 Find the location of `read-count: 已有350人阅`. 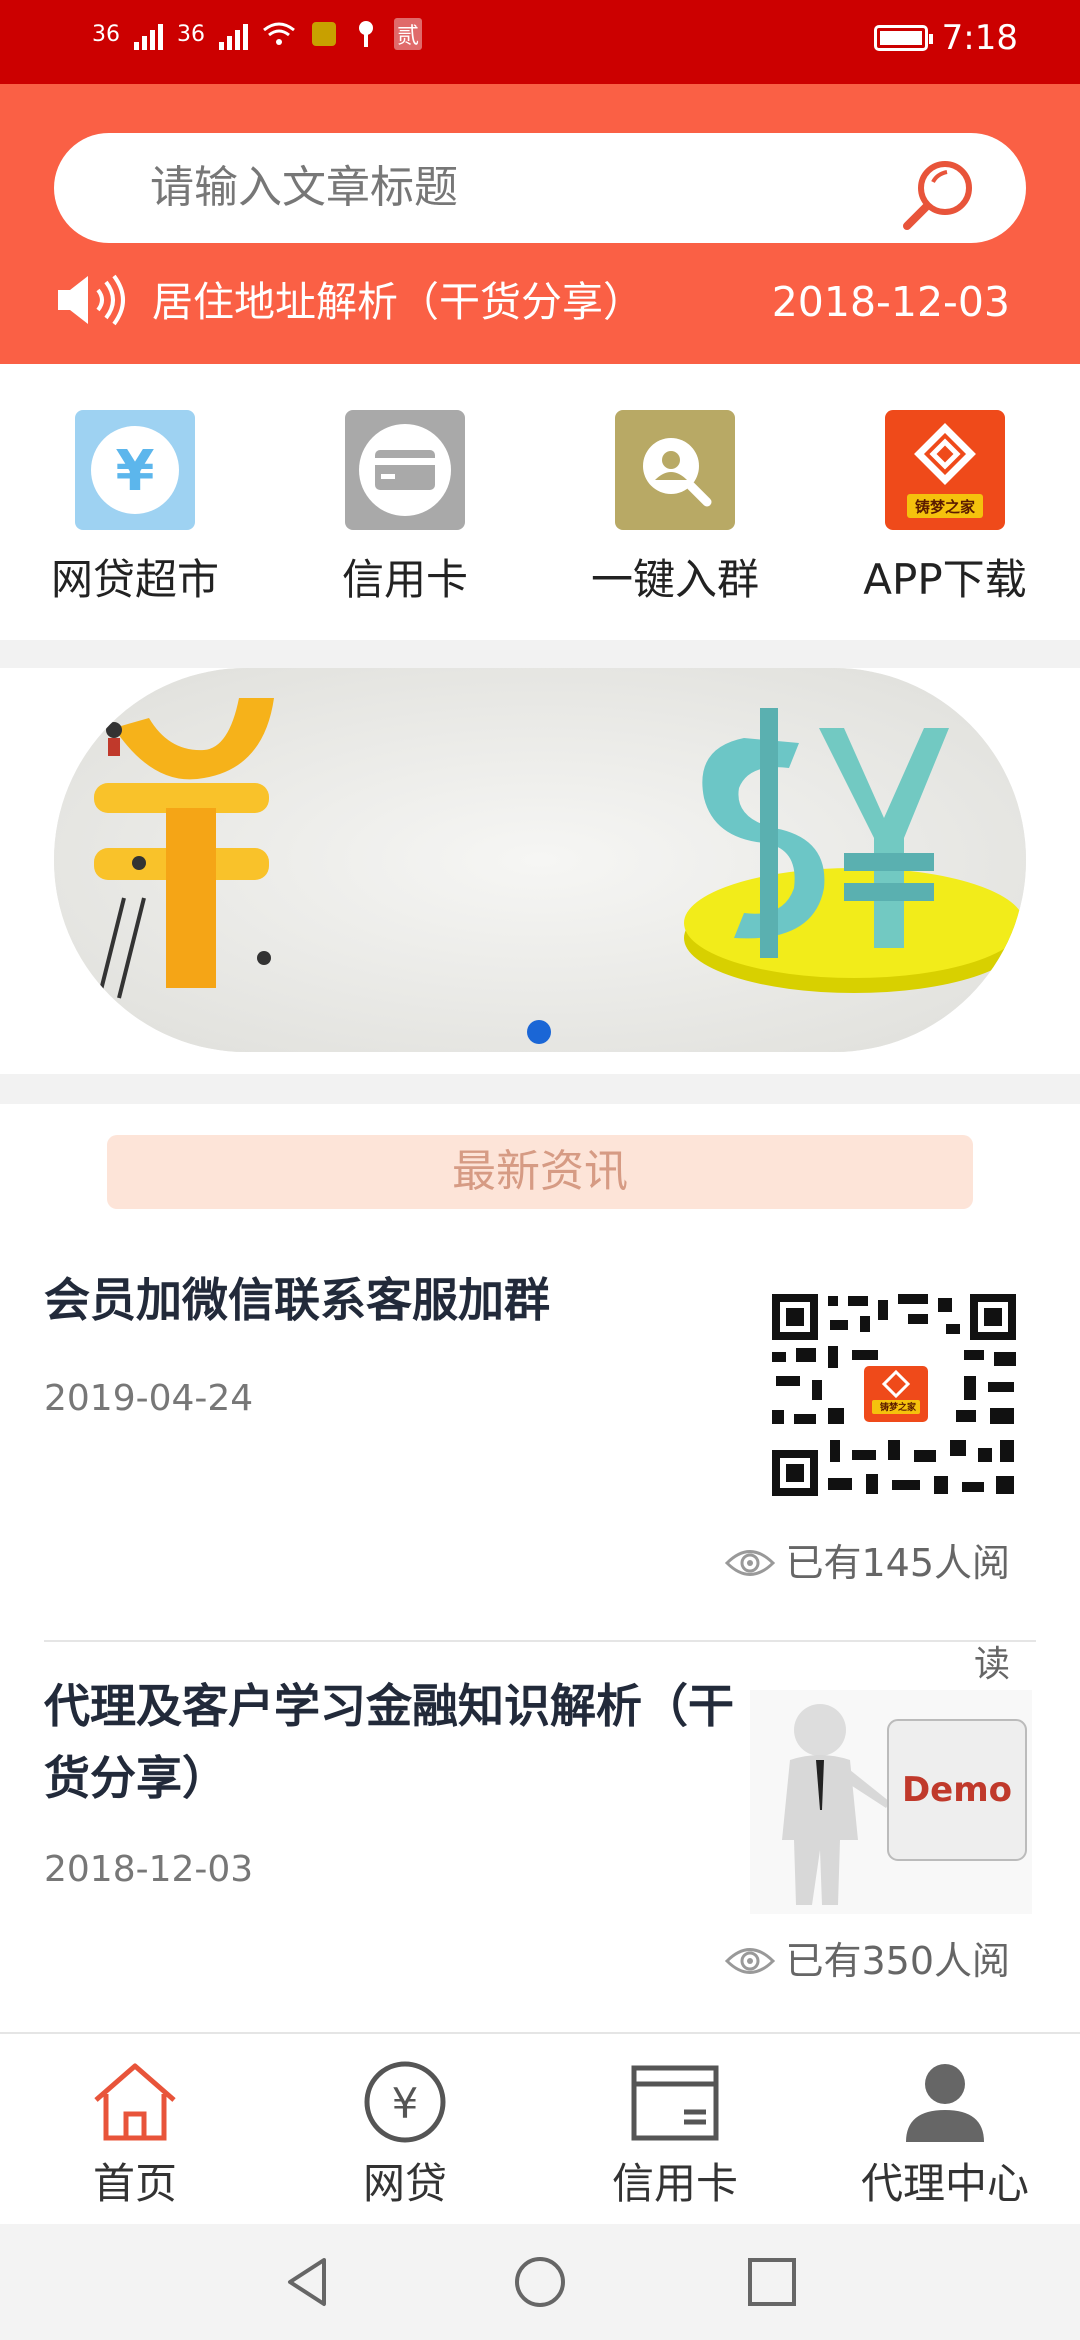

read-count: 已有350人阅 is located at coordinates (867, 1961).